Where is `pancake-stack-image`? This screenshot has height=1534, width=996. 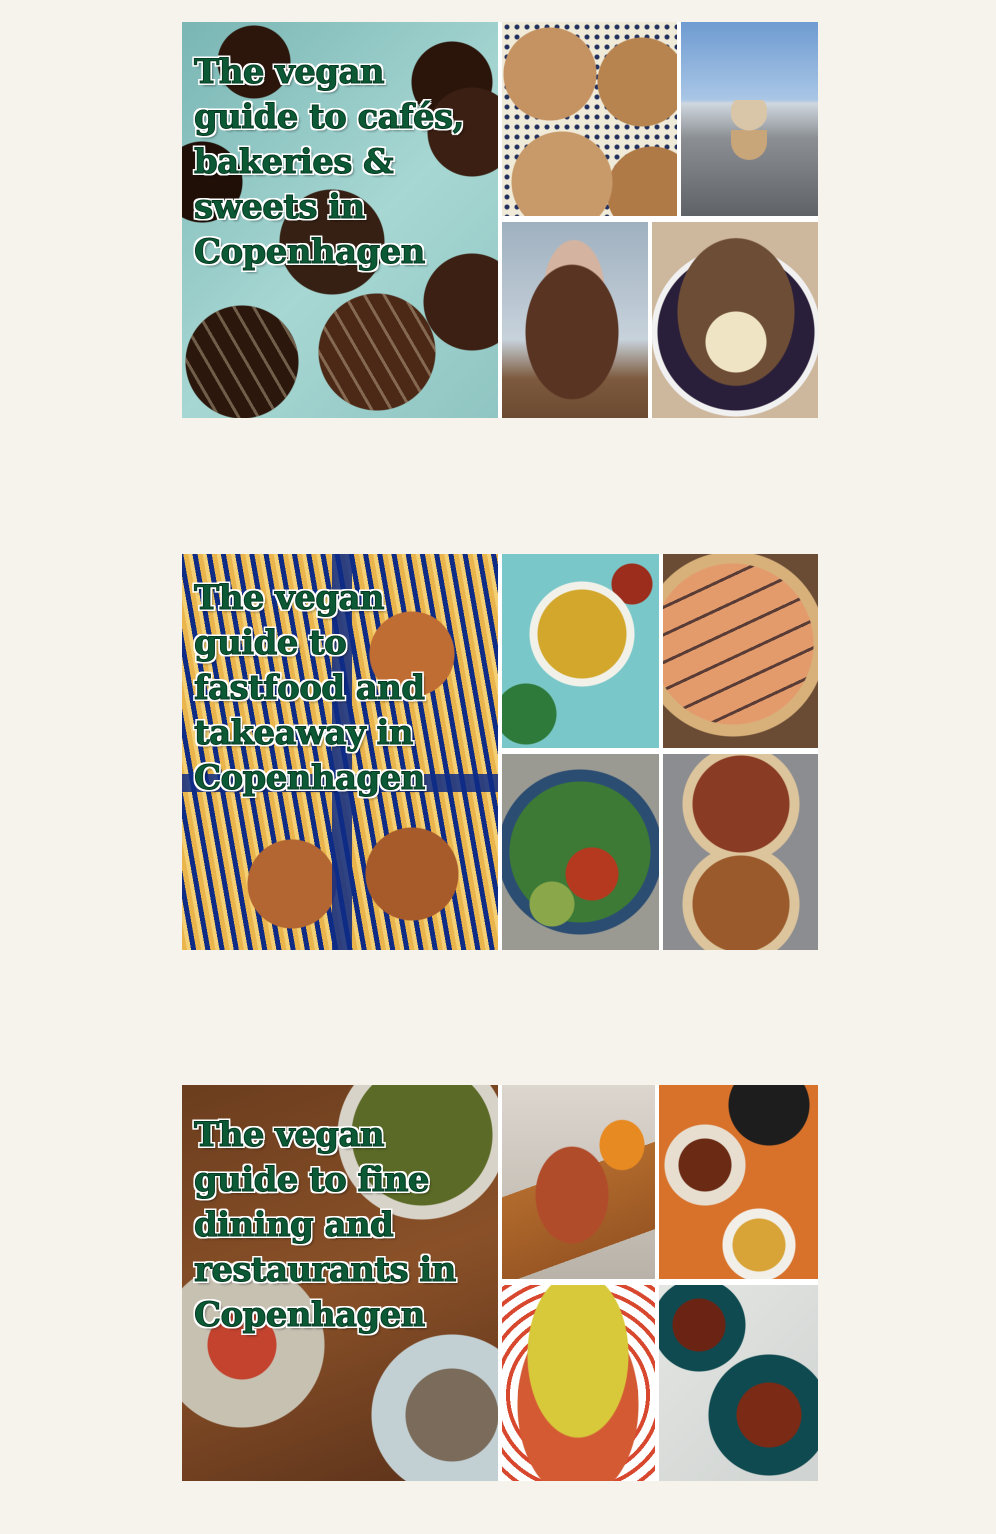
pancake-stack-image is located at coordinates (575, 320).